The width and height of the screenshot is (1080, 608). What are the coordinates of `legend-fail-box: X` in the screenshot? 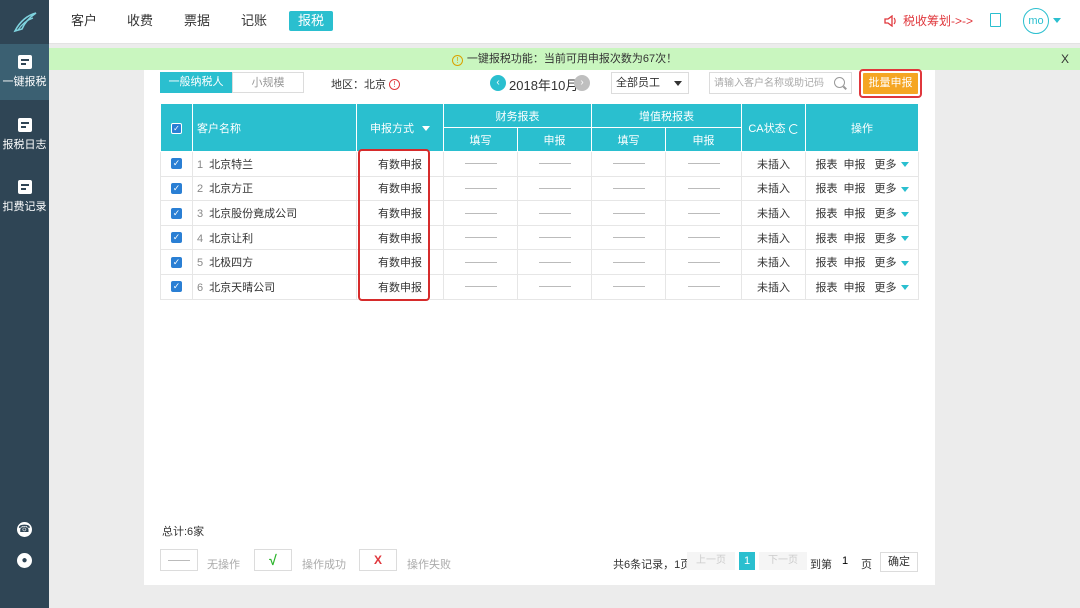 It's located at (378, 560).